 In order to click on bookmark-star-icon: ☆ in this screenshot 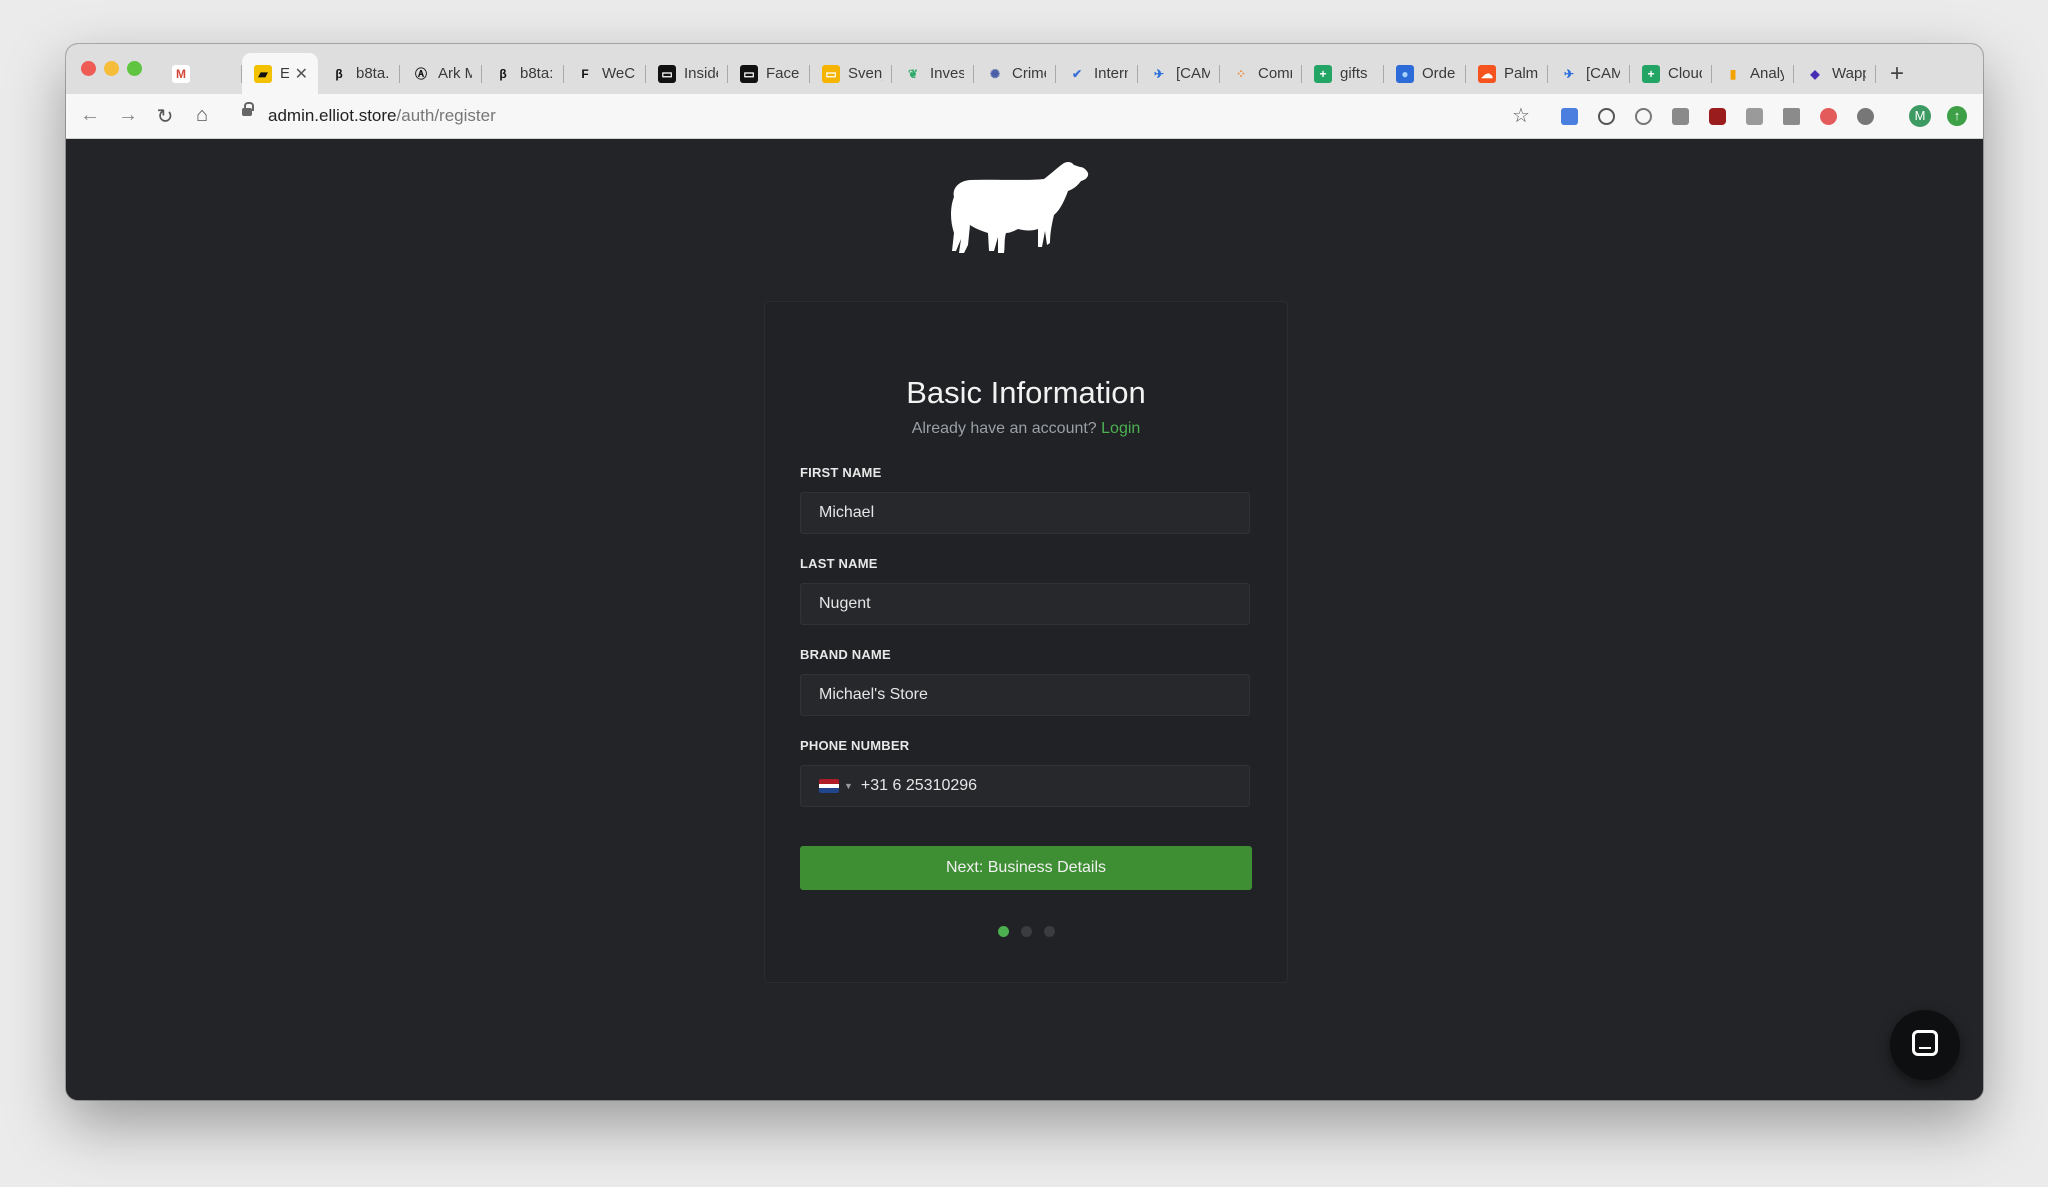, I will do `click(1521, 115)`.